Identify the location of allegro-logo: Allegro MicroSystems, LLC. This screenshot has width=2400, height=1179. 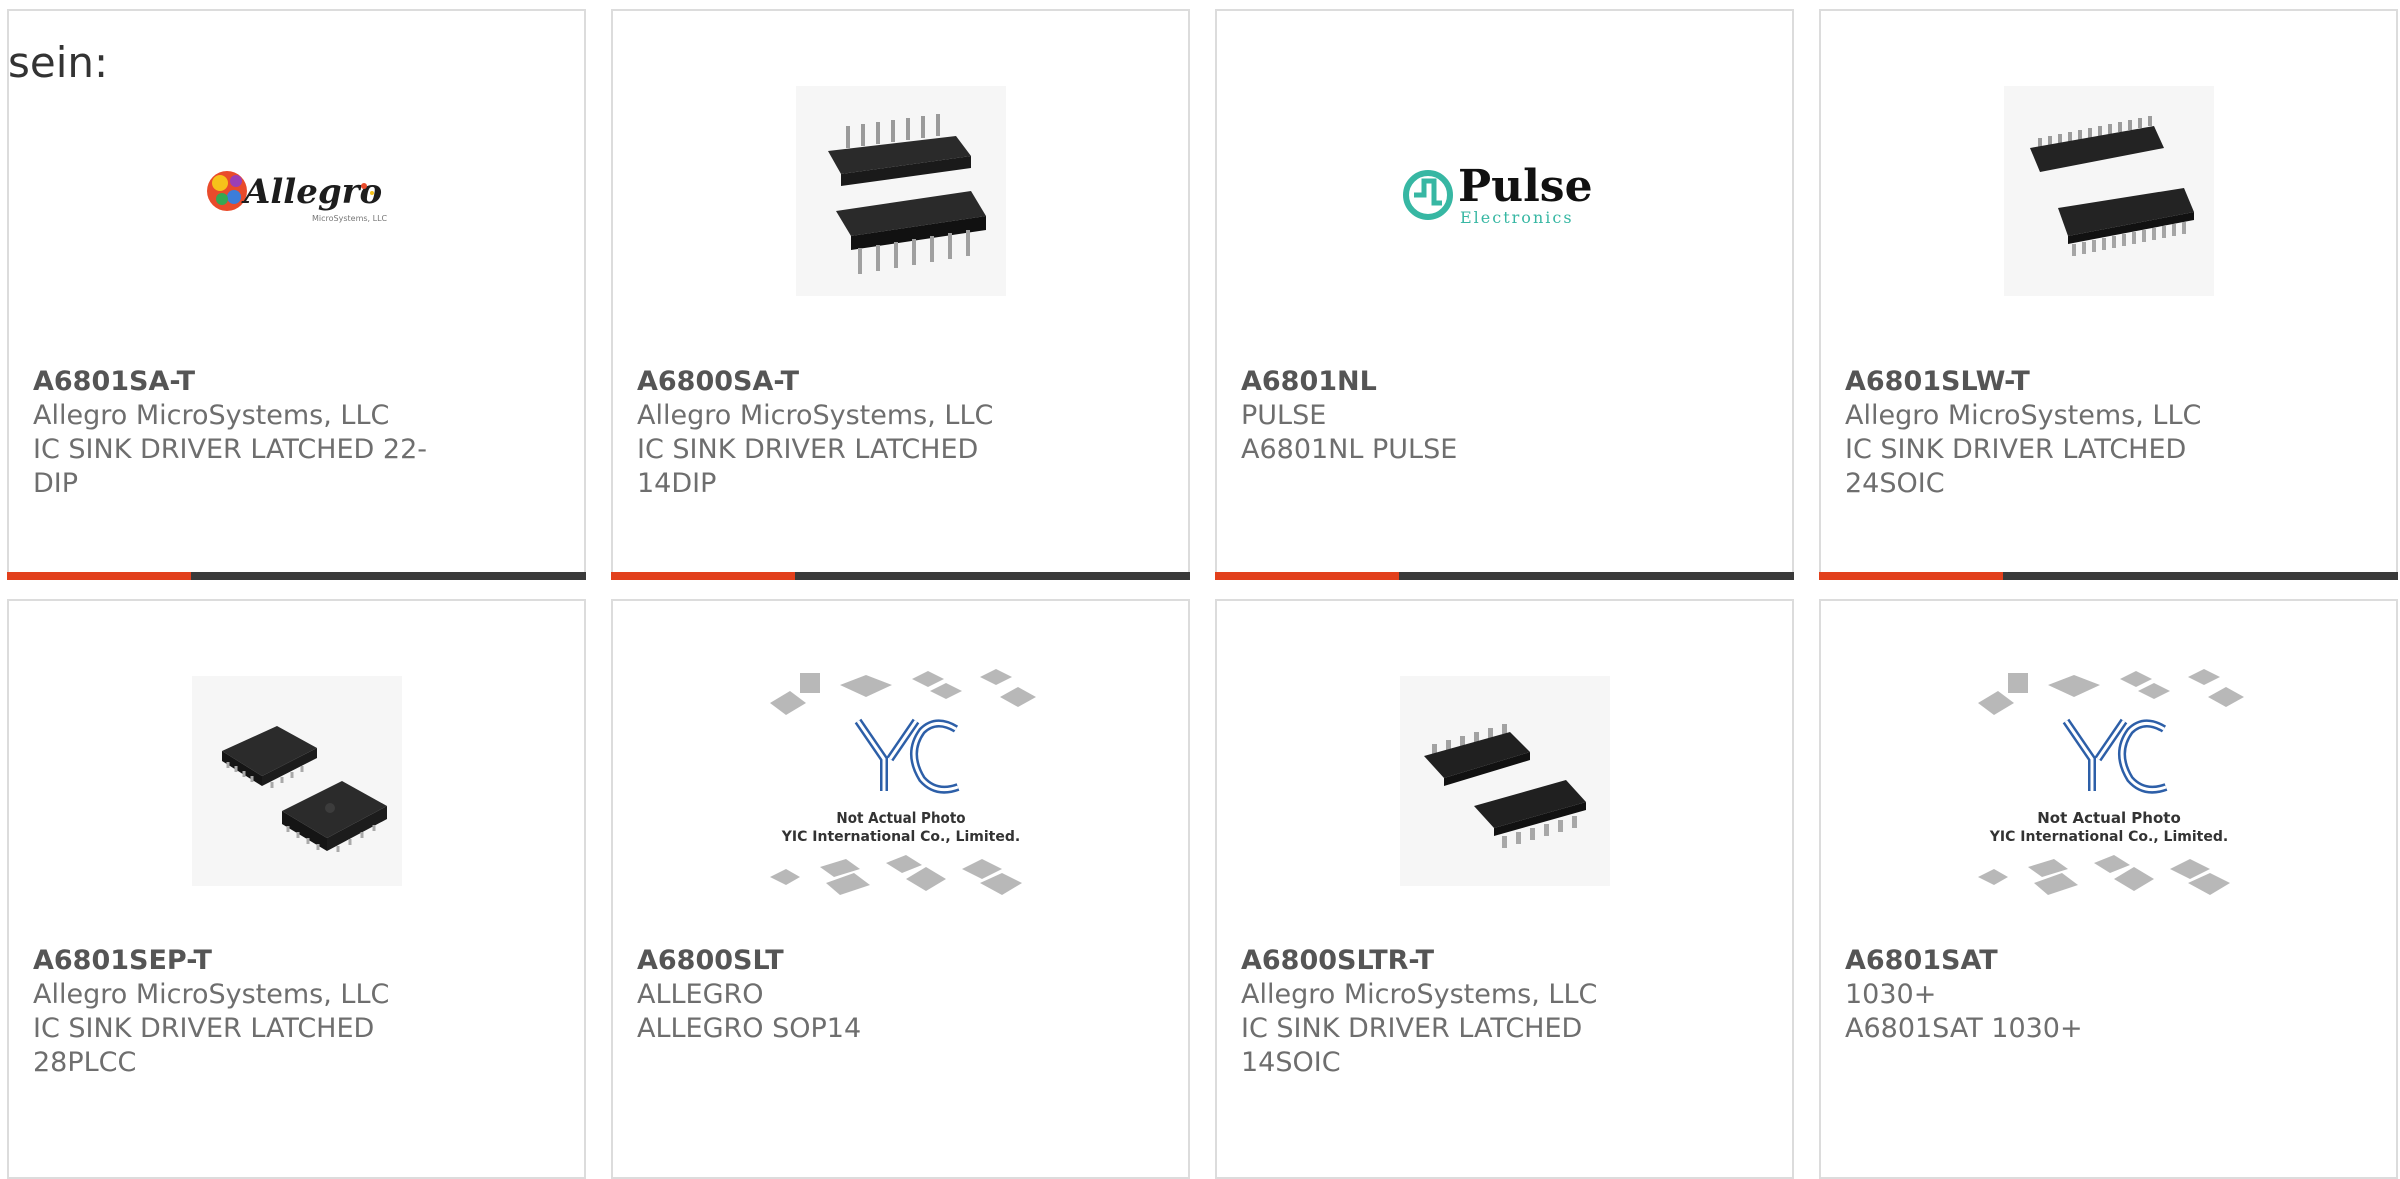
(297, 191).